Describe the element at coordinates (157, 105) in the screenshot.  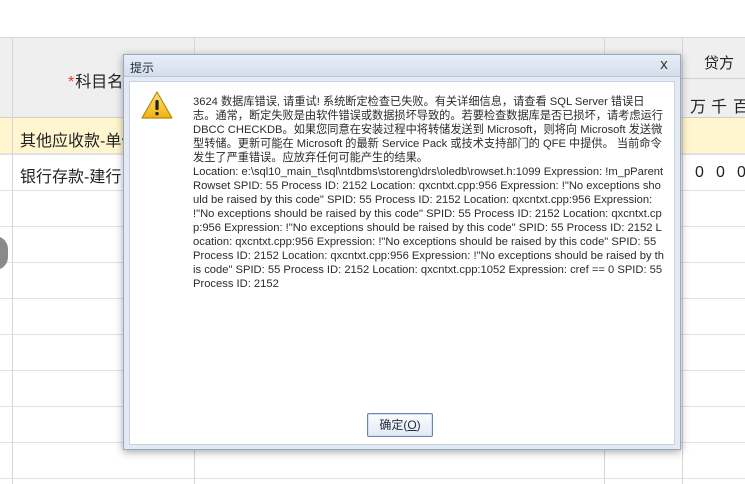
I see `warning-icon` at that location.